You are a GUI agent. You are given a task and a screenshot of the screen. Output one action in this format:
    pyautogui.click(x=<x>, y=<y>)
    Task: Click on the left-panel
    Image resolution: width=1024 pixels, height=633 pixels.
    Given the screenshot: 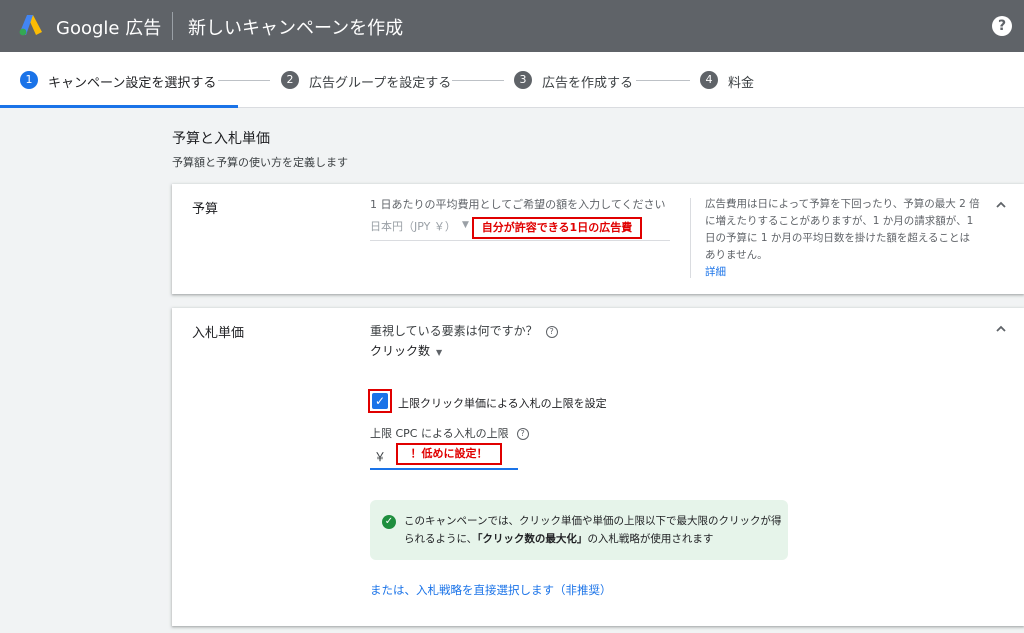 What is the action you would take?
    pyautogui.click(x=86, y=370)
    